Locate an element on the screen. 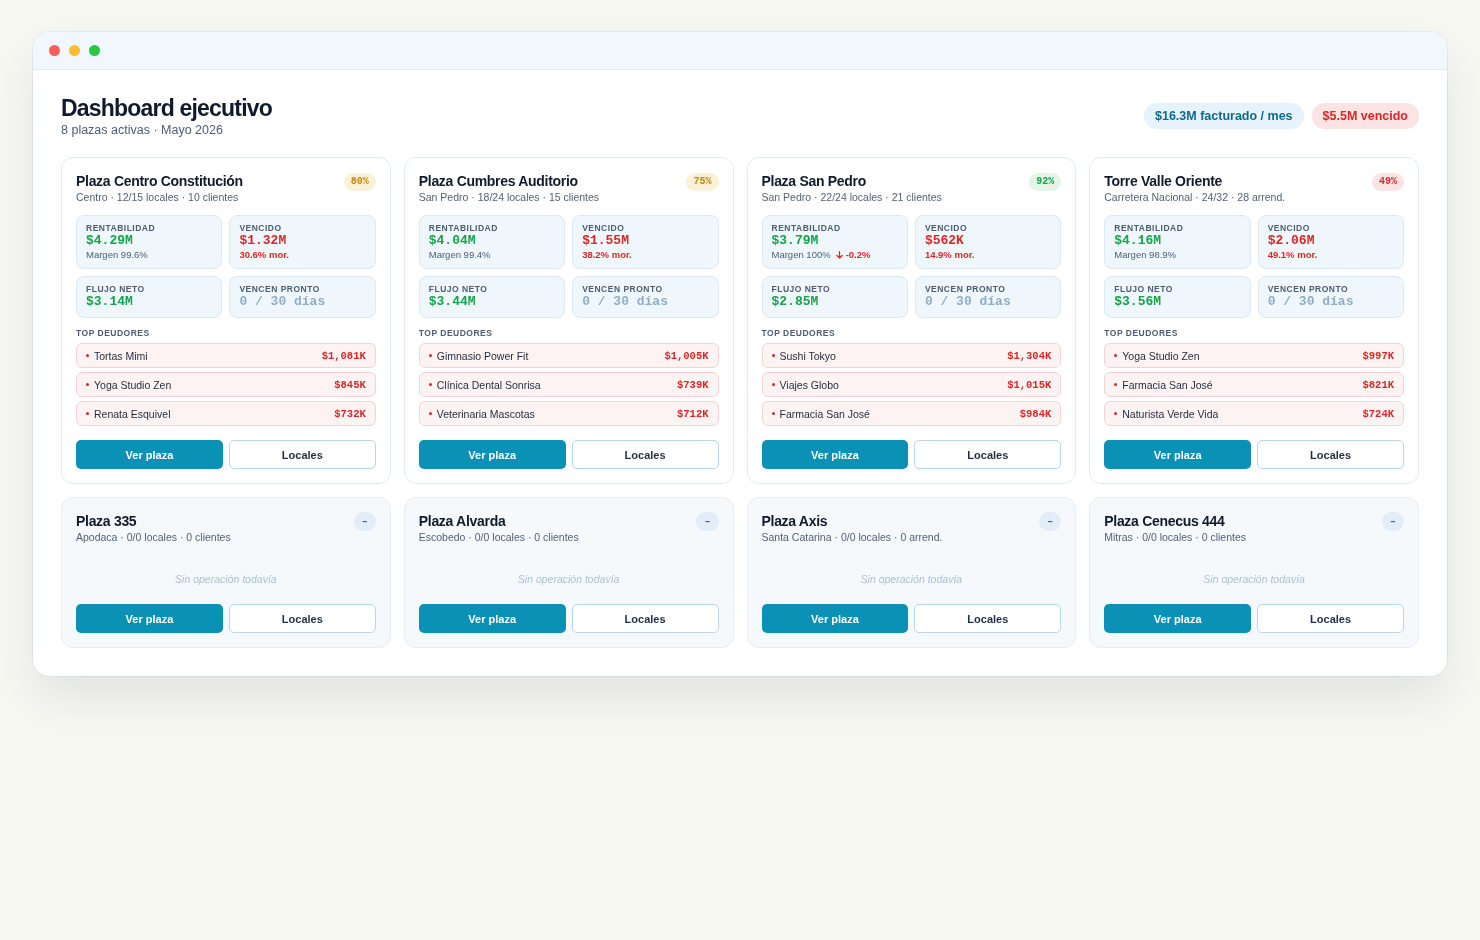 The height and width of the screenshot is (940, 1480). debtor-amount: $997K is located at coordinates (1378, 355).